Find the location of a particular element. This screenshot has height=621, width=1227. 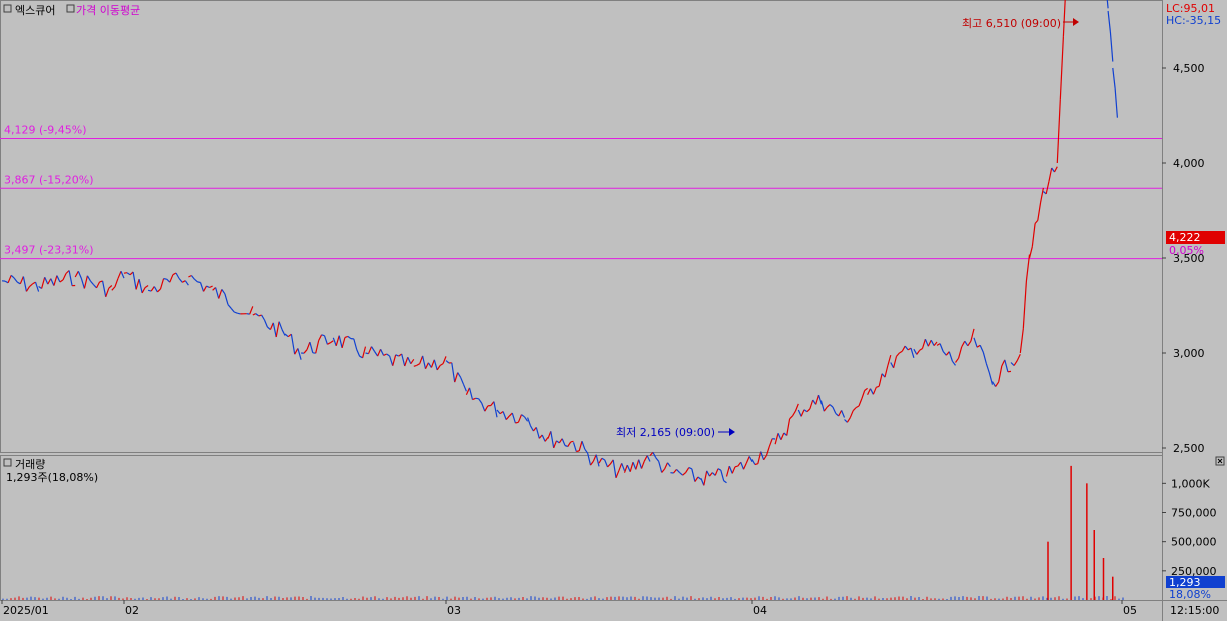

volume-ytick-label: 1,000K is located at coordinates (1190, 483).